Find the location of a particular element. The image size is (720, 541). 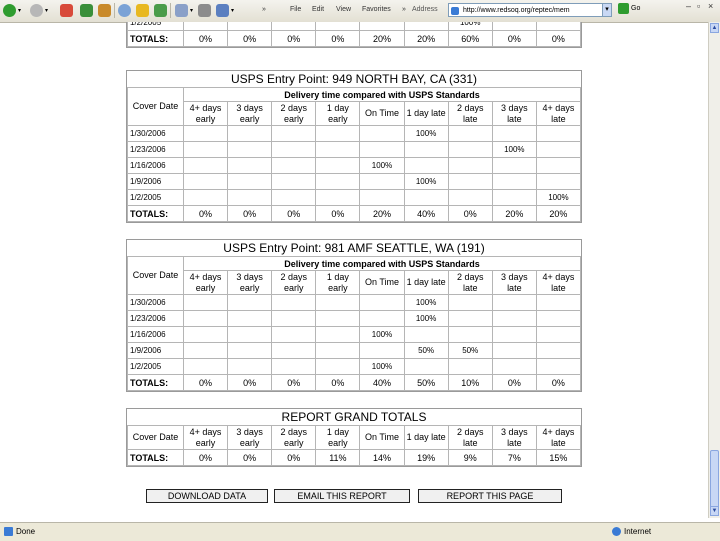

history-icon is located at coordinates (160, 10).